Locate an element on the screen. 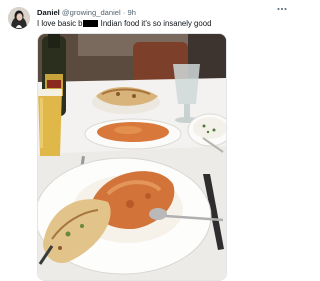  user-handle: @growing_daniel is located at coordinates (91, 12).